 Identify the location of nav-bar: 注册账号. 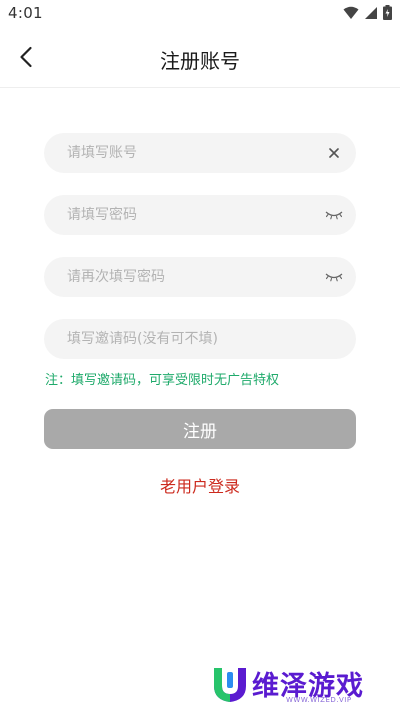
(200, 57).